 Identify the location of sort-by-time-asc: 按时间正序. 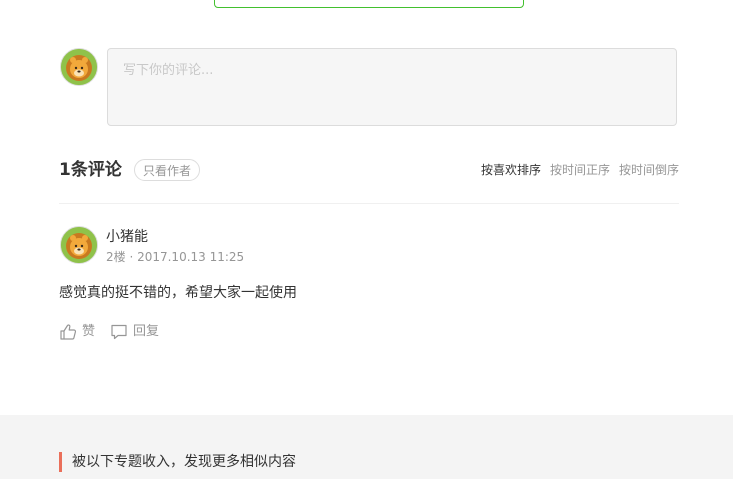
(580, 170).